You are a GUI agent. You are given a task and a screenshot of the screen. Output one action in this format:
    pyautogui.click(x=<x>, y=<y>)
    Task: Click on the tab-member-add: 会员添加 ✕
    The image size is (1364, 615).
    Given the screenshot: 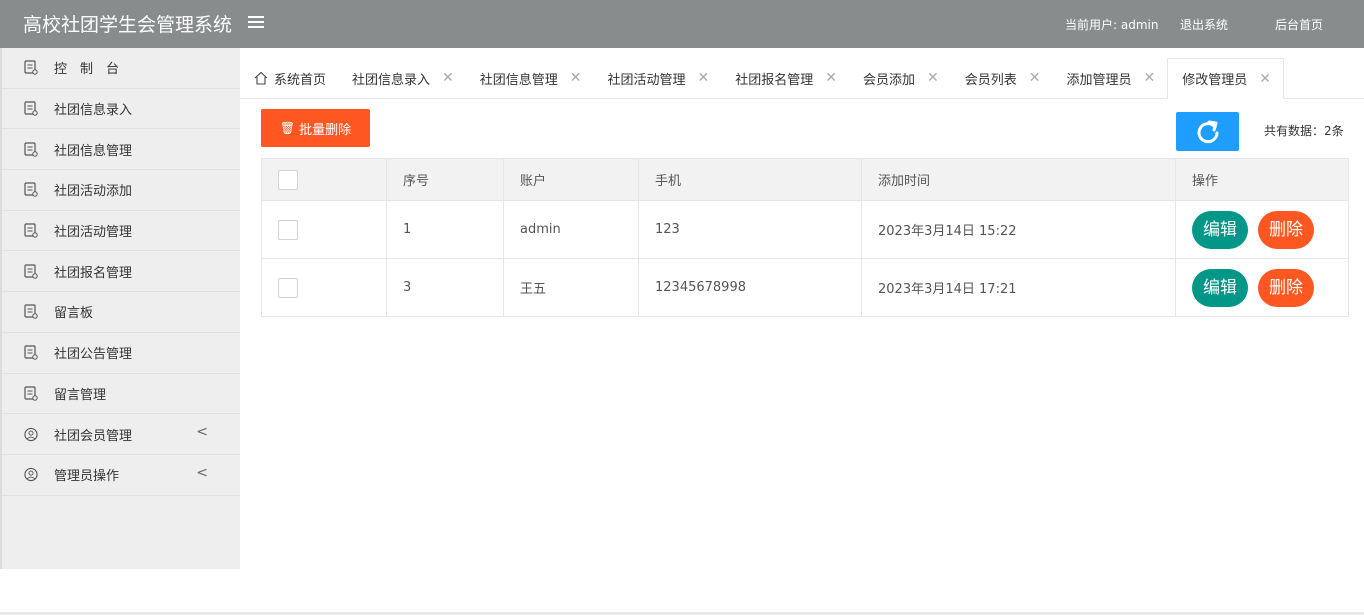 What is the action you would take?
    pyautogui.click(x=900, y=78)
    